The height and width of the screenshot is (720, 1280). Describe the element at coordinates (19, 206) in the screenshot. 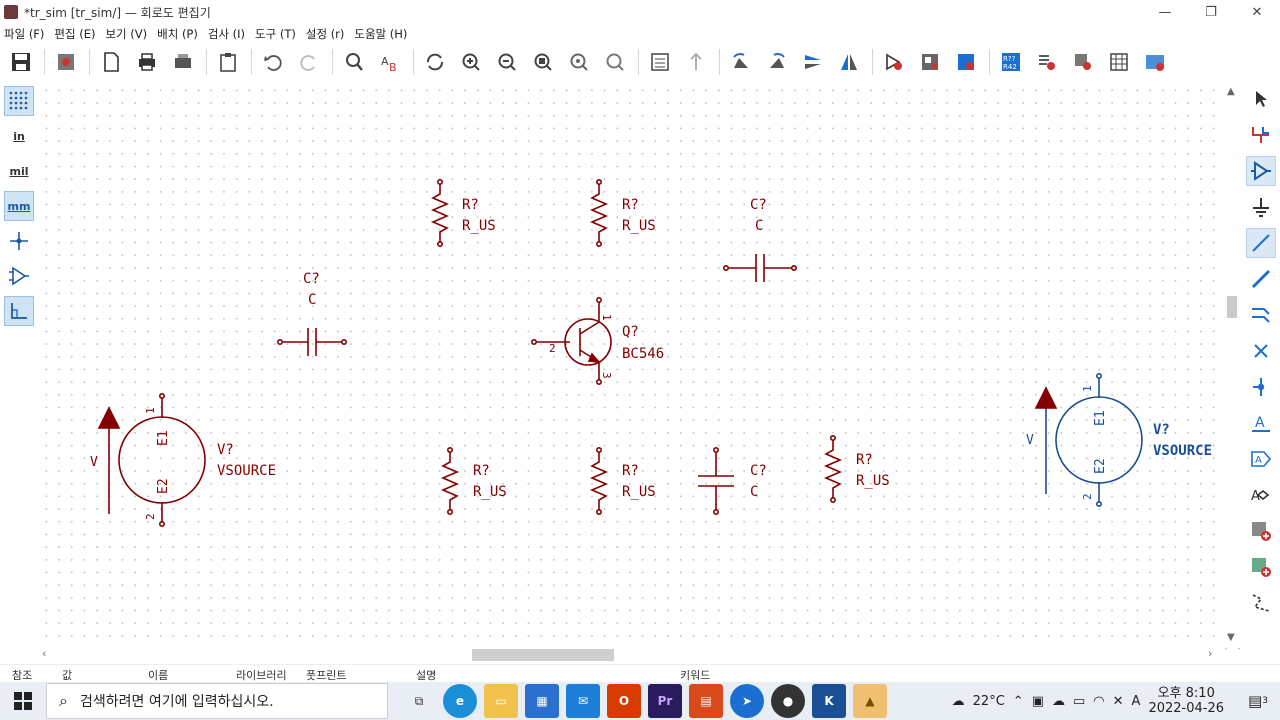

I see `units-mm-button: mm` at that location.